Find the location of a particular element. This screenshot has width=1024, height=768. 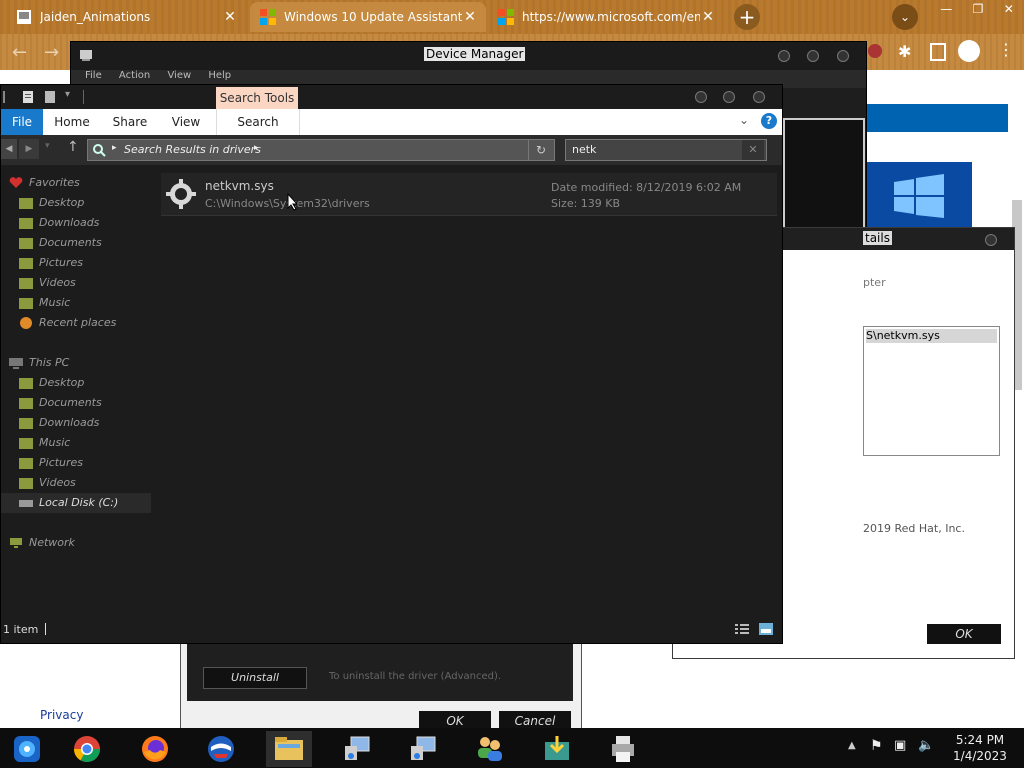

tab-search-button: ⌄ is located at coordinates (905, 17).